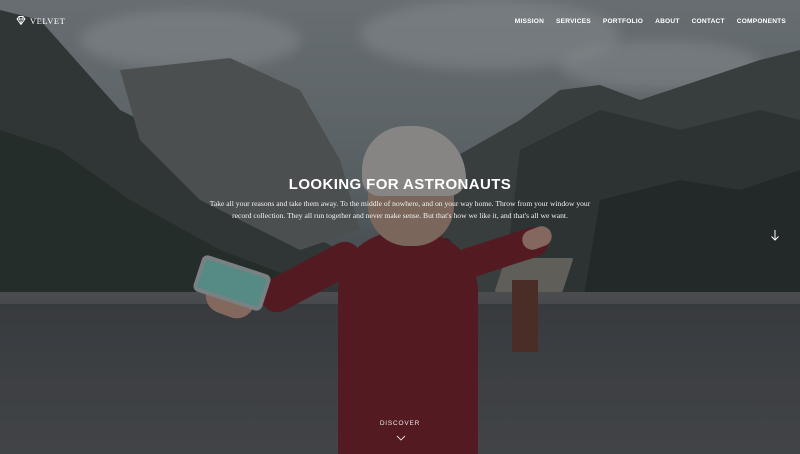 Image resolution: width=800 pixels, height=454 pixels. What do you see at coordinates (401, 434) in the screenshot?
I see `chevron-down-icon` at bounding box center [401, 434].